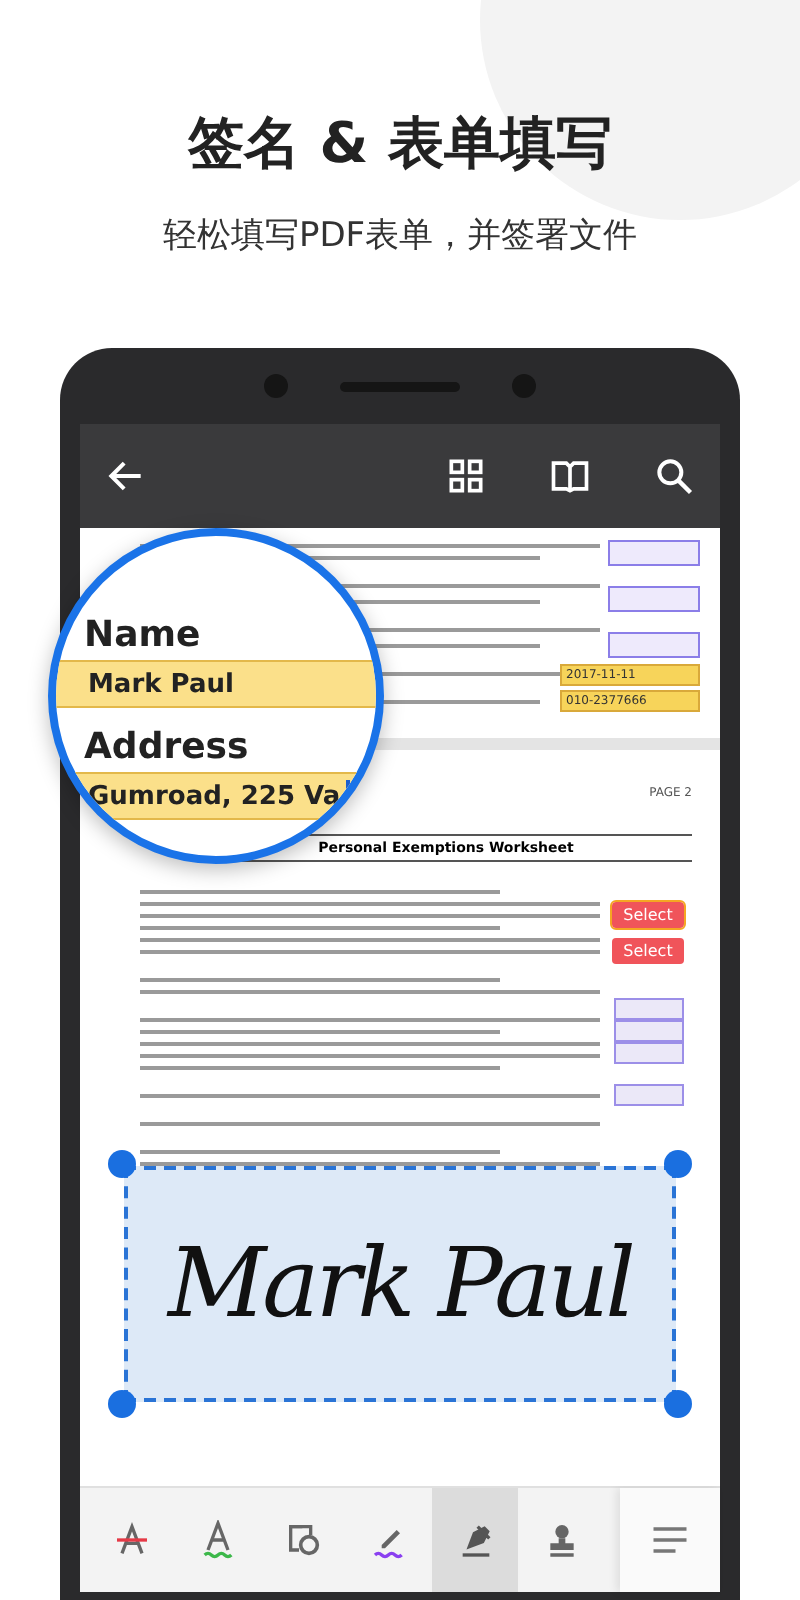 The image size is (800, 1600). What do you see at coordinates (131, 1540) in the screenshot?
I see `strikethrough-icon` at bounding box center [131, 1540].